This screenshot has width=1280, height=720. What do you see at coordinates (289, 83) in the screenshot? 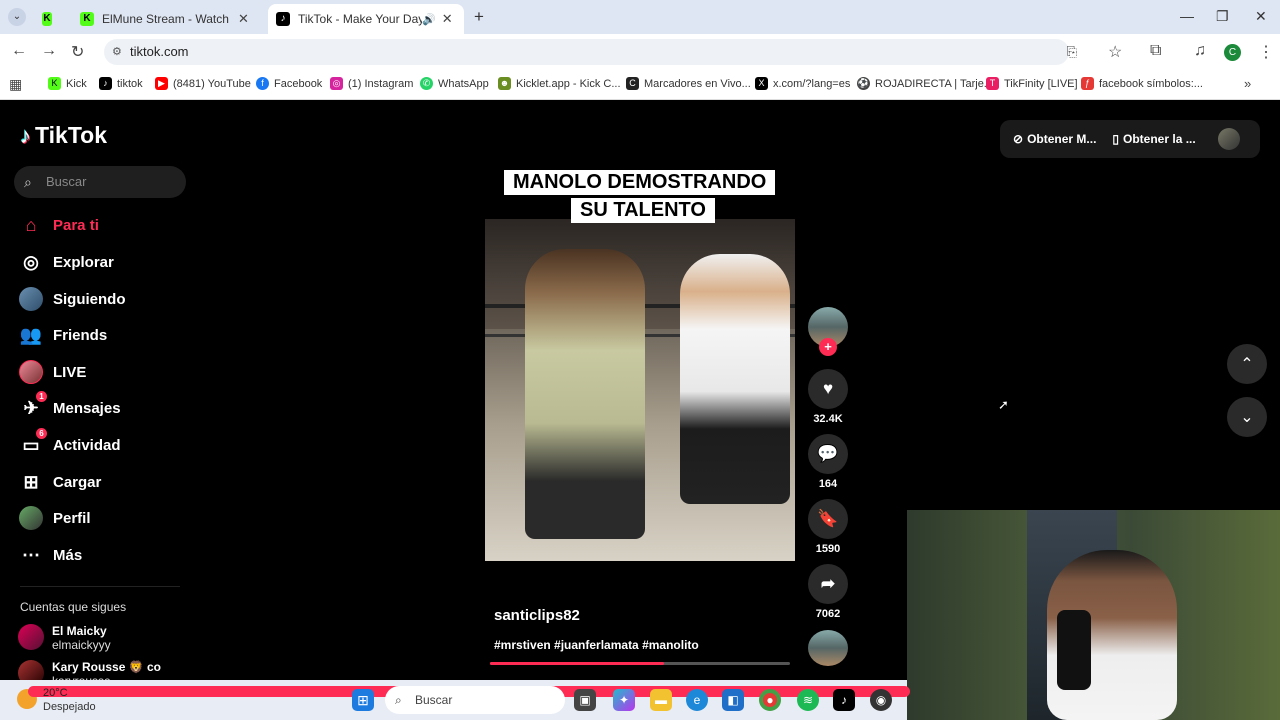
I see `bookmark-facebook: f Facebook` at bounding box center [289, 83].